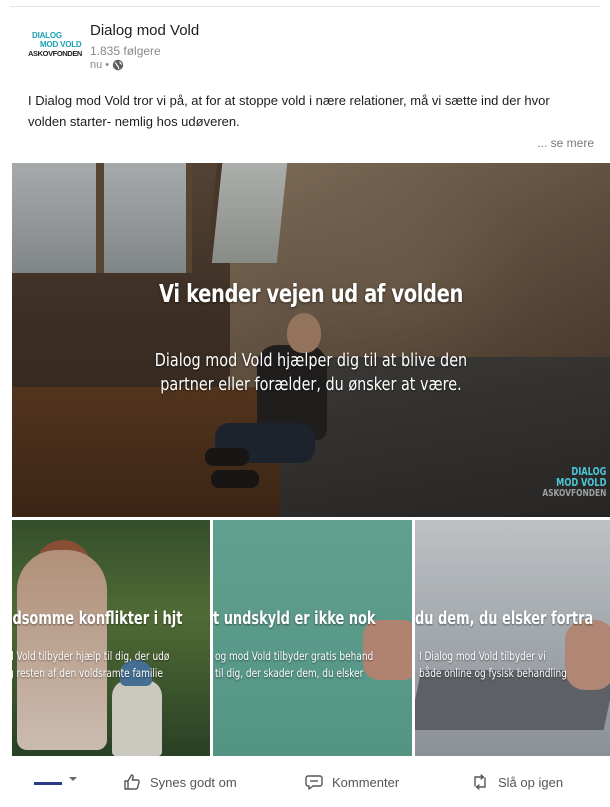 This screenshot has height=807, width=610. Describe the element at coordinates (294, 618) in the screenshot. I see `tile-2-title: t undskyld er ikke nok` at that location.